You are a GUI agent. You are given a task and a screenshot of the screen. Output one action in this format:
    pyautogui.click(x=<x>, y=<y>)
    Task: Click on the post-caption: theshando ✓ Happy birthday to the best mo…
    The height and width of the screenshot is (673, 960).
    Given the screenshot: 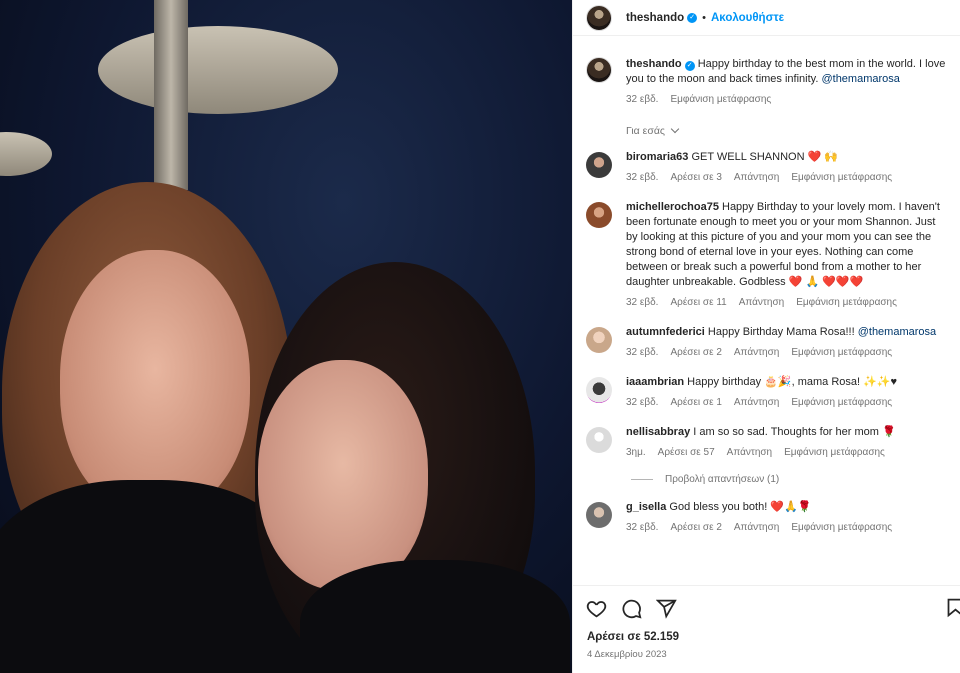 What is the action you would take?
    pyautogui.click(x=766, y=72)
    